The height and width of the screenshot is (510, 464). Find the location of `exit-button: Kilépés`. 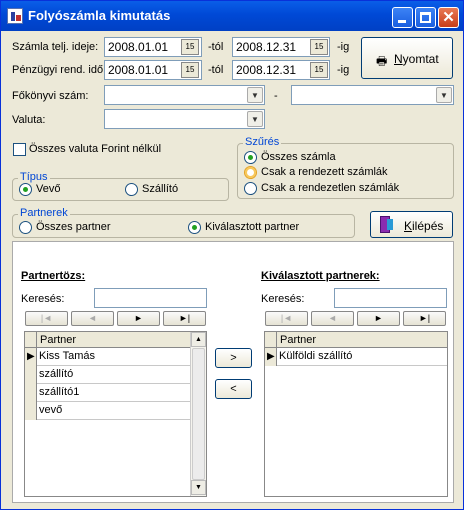

exit-button: Kilépés is located at coordinates (411, 224).